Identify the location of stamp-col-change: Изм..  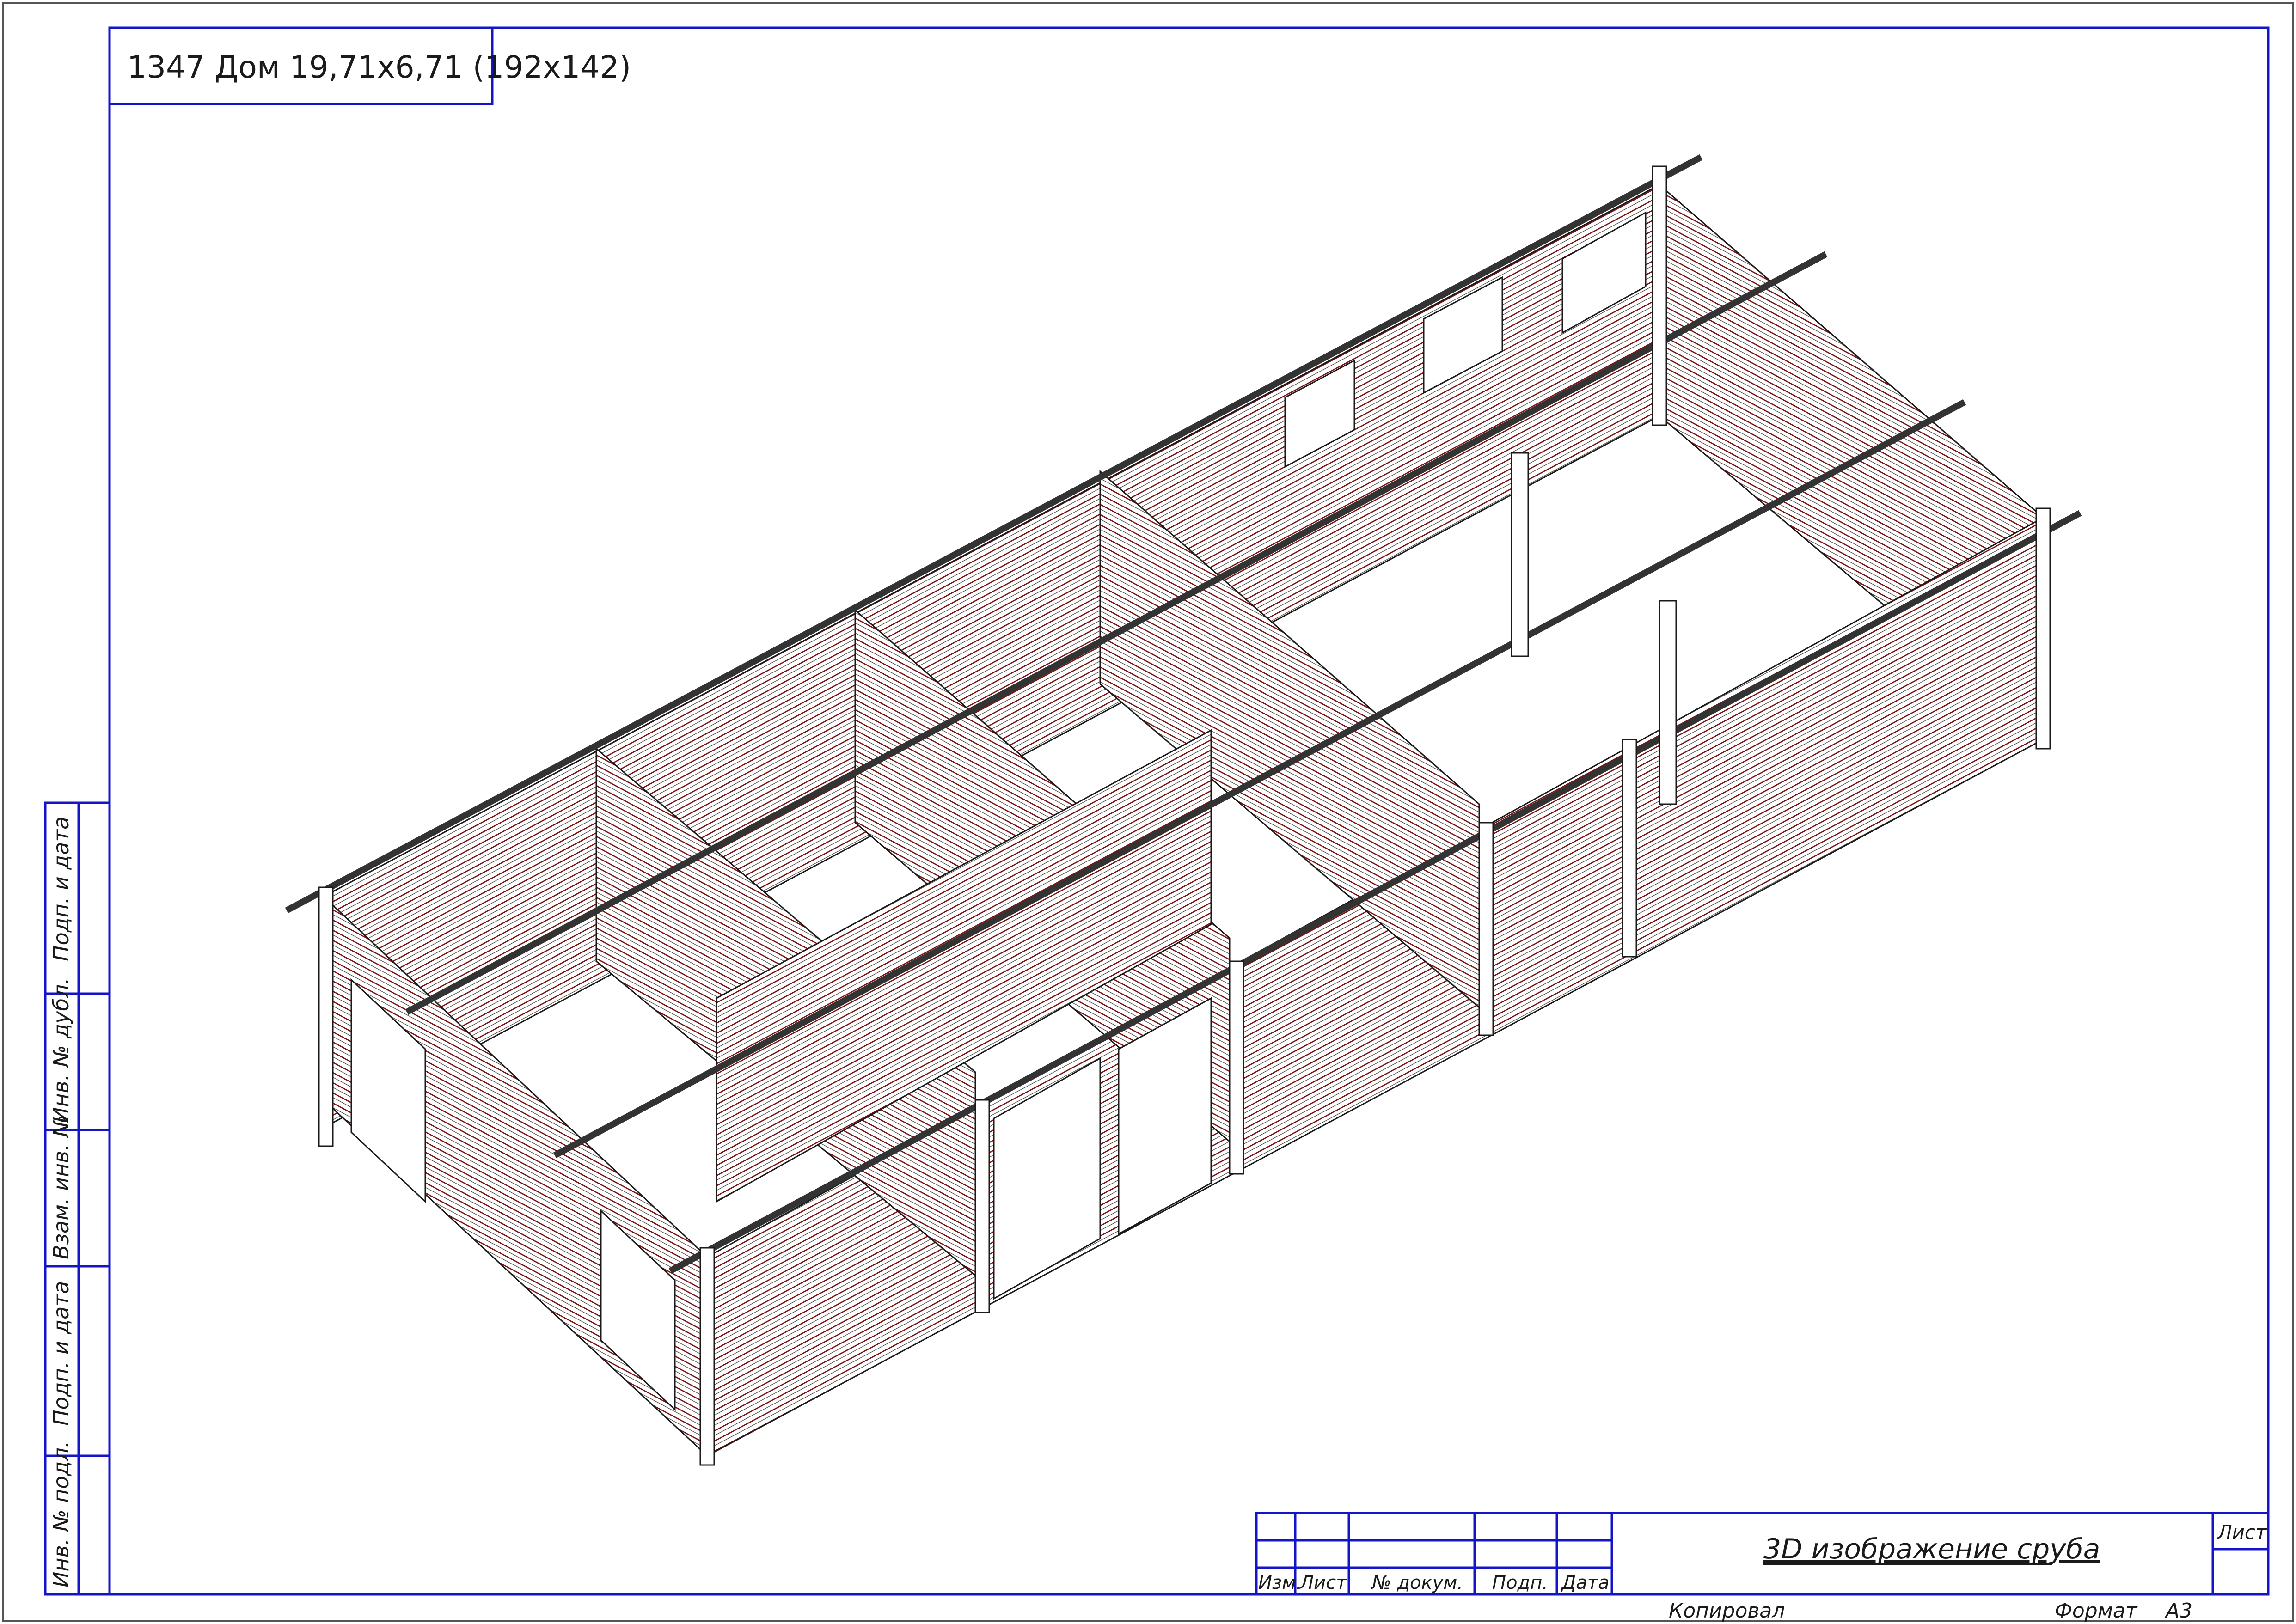
(1280, 1582).